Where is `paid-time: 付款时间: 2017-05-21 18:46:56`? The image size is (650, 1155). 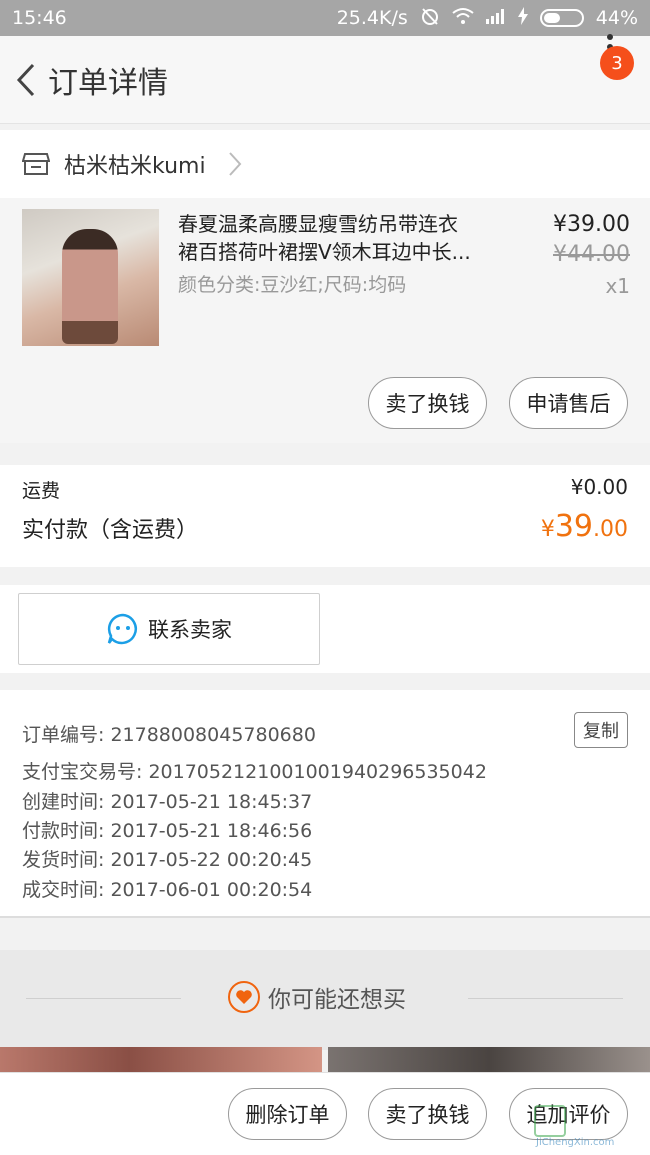 paid-time: 付款时间: 2017-05-21 18:46:56 is located at coordinates (167, 831).